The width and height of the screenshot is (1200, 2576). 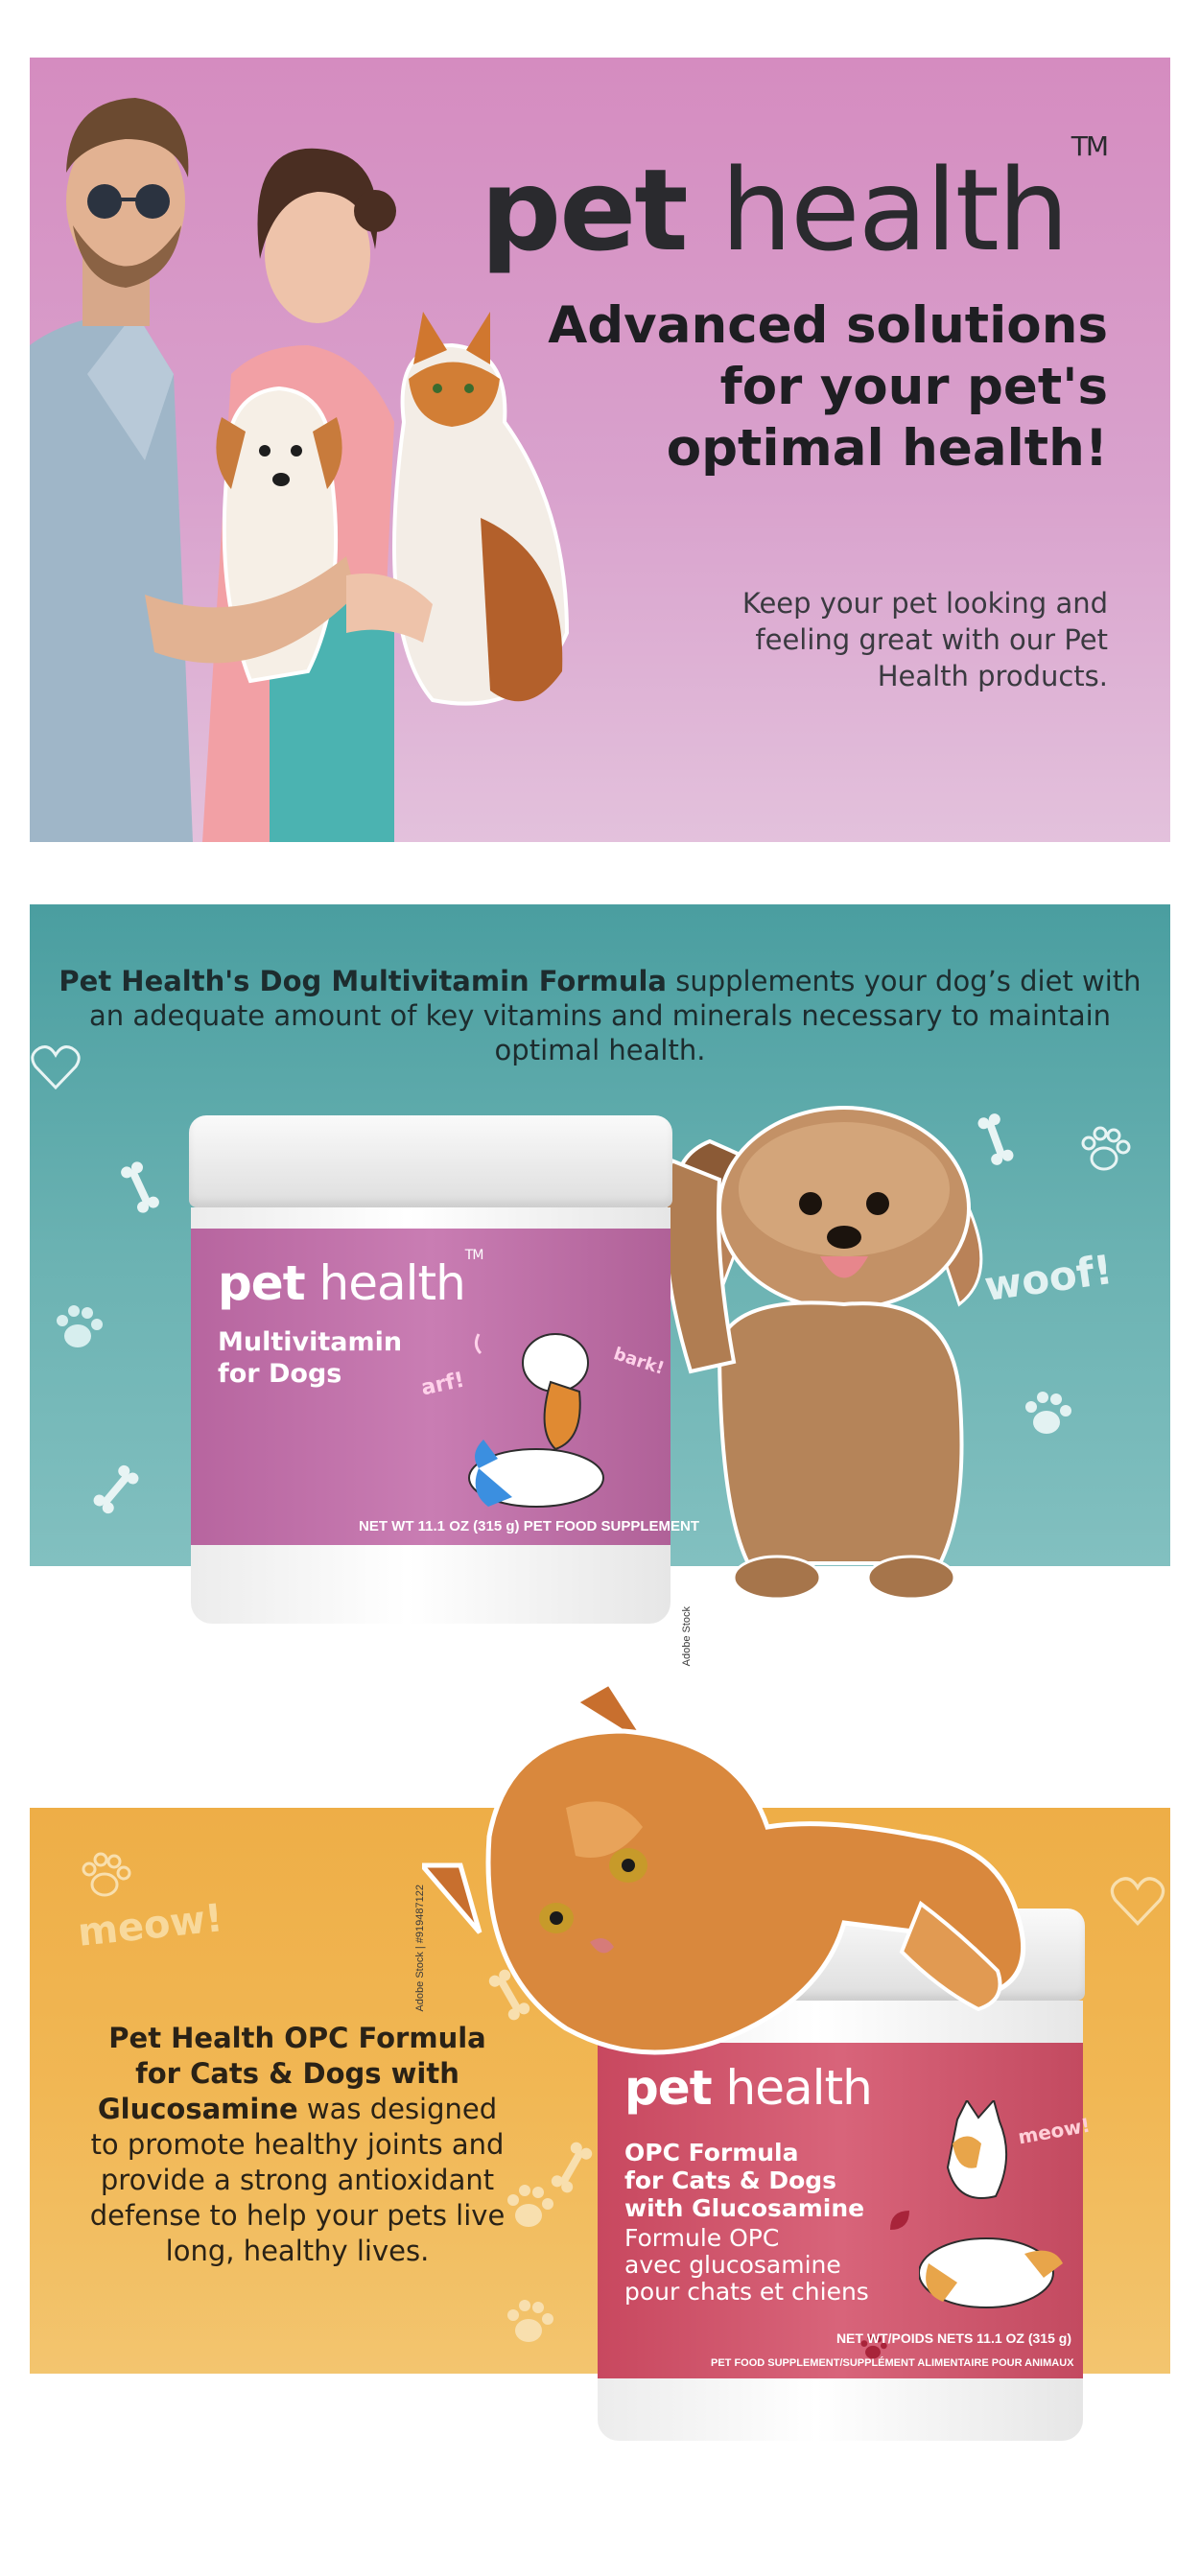 I want to click on jar-product-line1: OPC Formula, so click(x=711, y=2152).